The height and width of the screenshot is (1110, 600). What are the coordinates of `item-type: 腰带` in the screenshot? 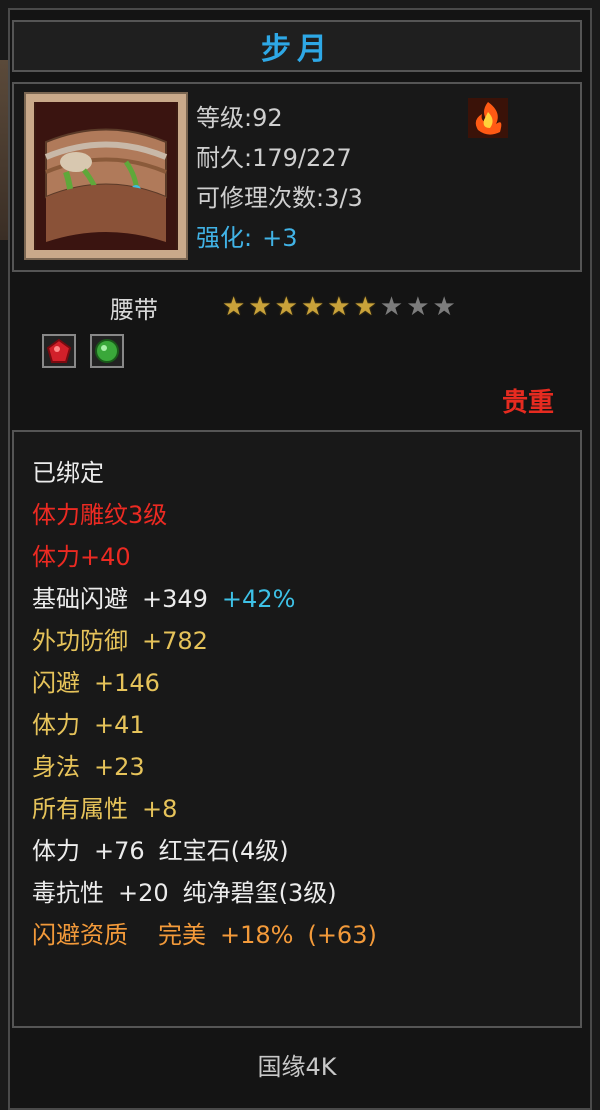 It's located at (134, 310).